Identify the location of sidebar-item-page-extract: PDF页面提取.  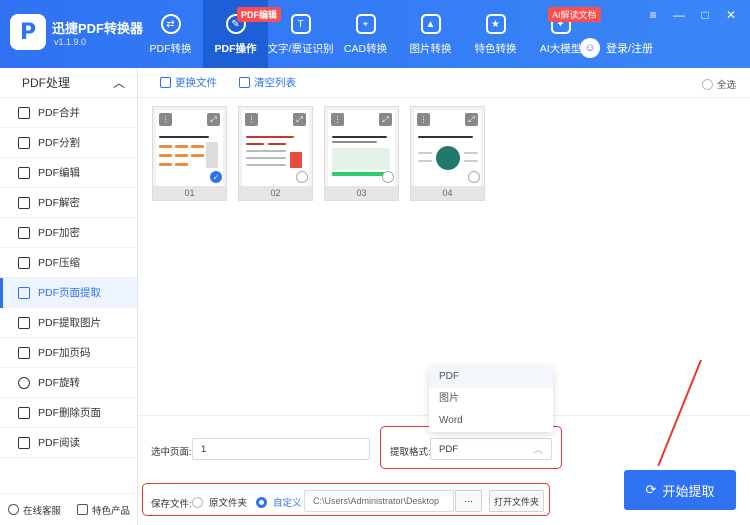
(68, 293).